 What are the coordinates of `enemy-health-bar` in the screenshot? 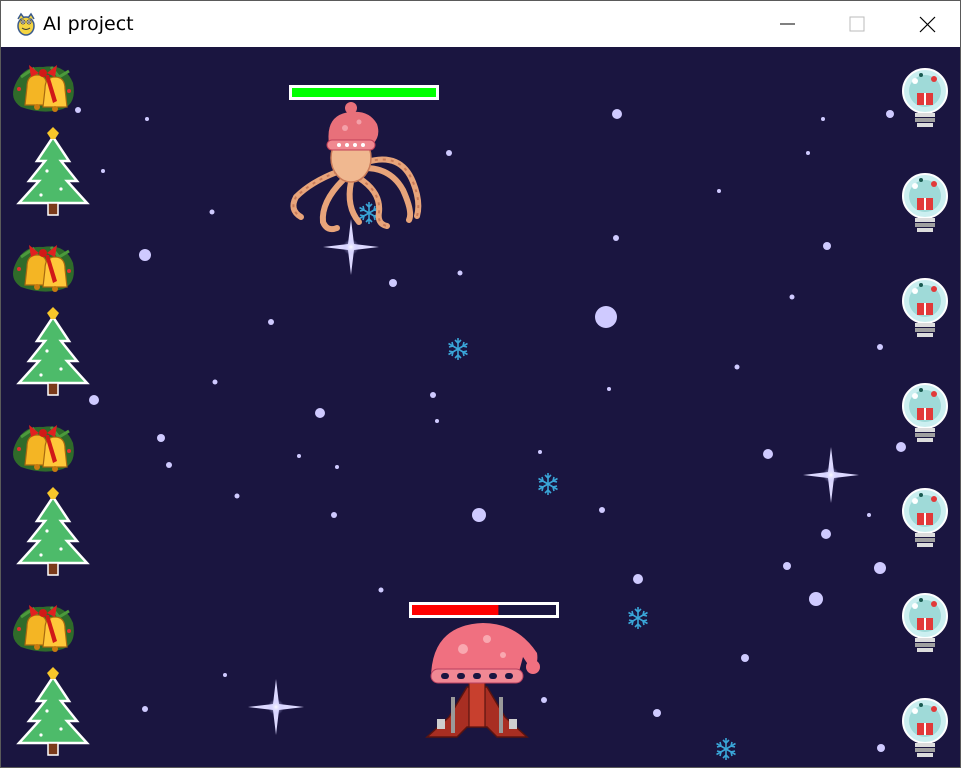 It's located at (364, 92).